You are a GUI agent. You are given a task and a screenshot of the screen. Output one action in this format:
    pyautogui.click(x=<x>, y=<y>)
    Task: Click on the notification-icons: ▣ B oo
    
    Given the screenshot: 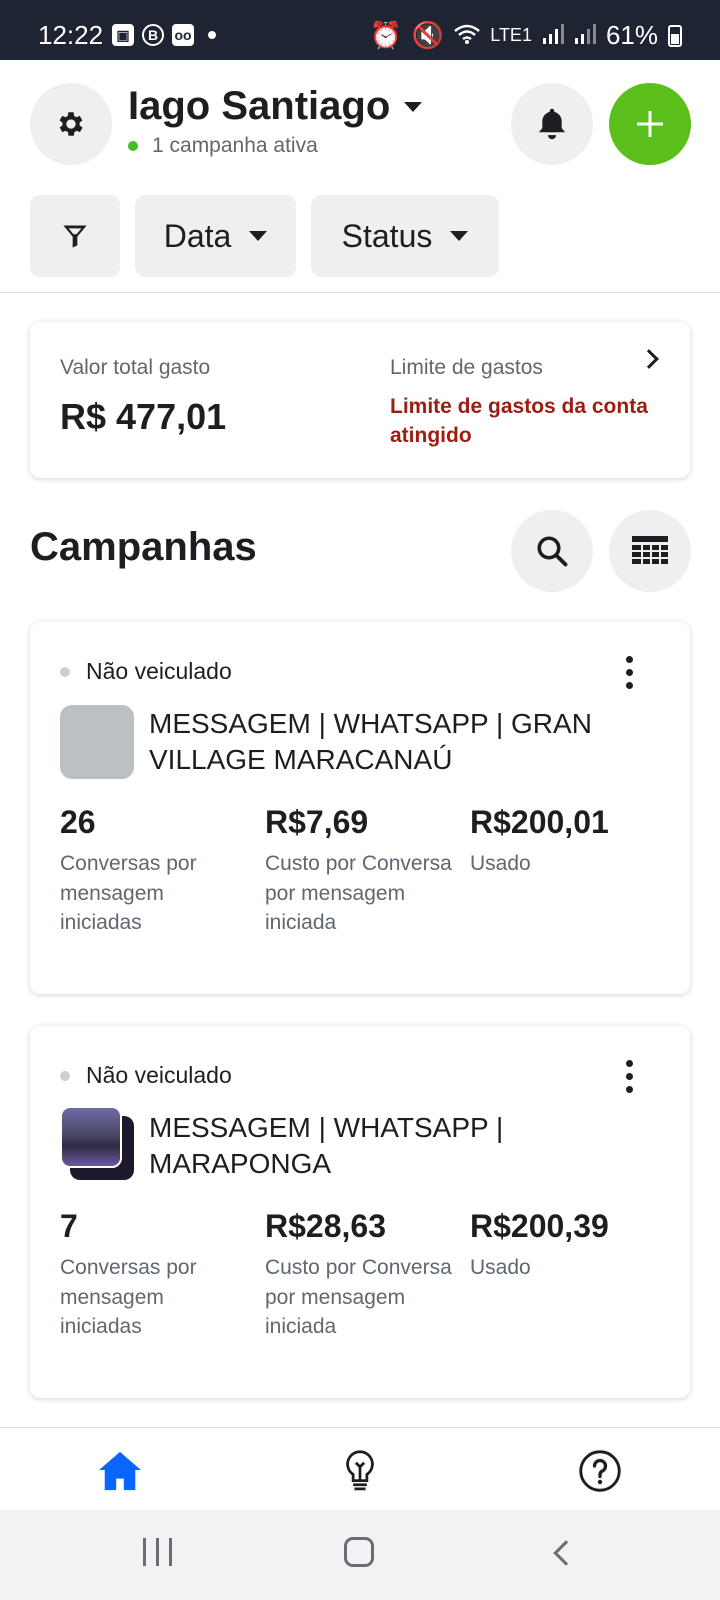 What is the action you would take?
    pyautogui.click(x=164, y=35)
    